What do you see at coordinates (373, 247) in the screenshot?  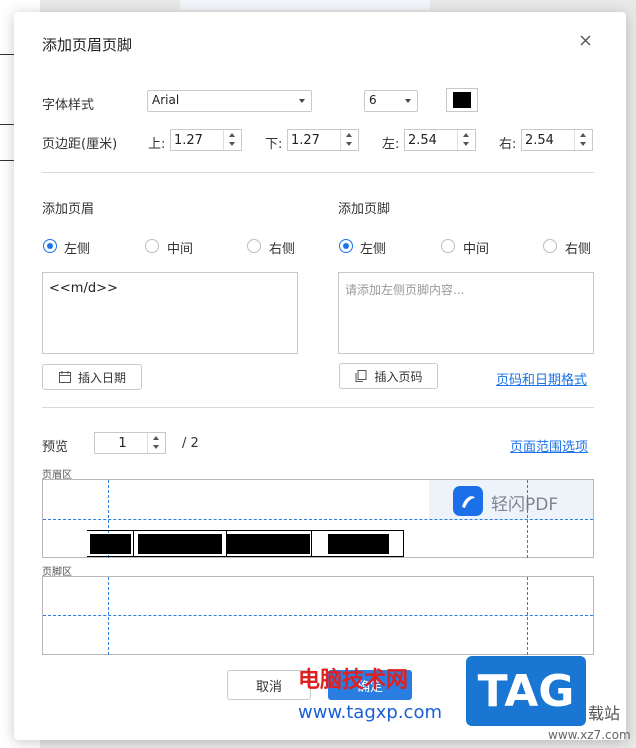 I see `footer-option-left: 左侧` at bounding box center [373, 247].